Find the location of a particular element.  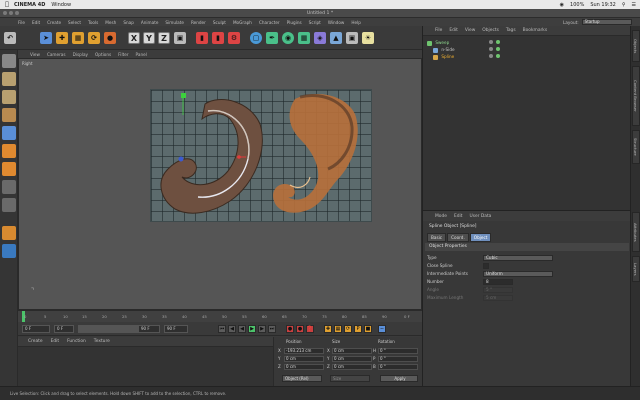

type-dropdown: Cubic is located at coordinates (518, 258).